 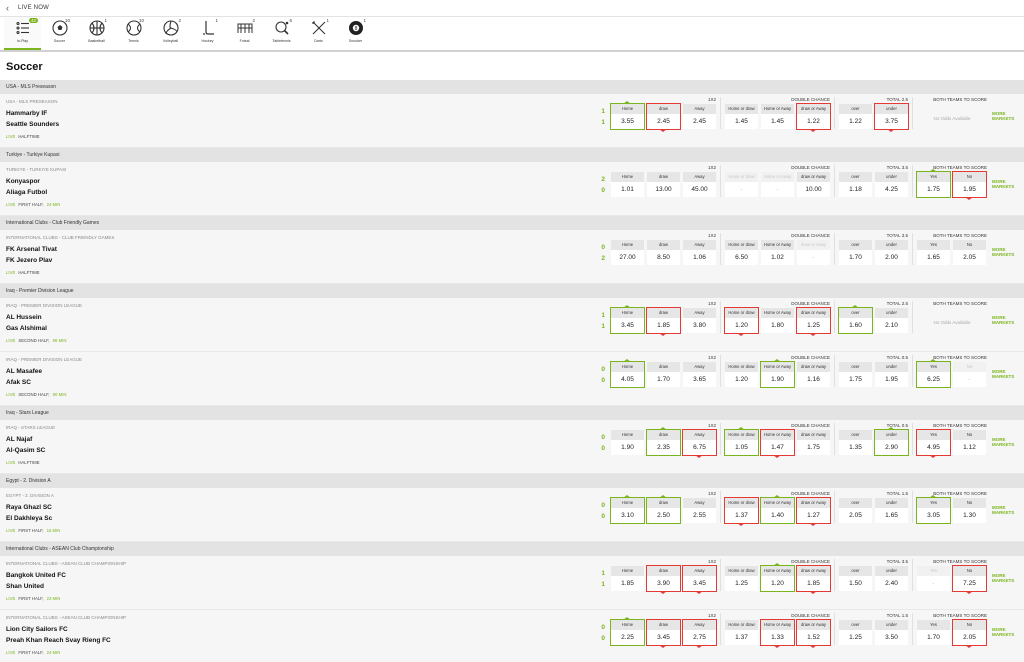 I want to click on odds-button-home: Home 3.45, so click(x=627, y=319).